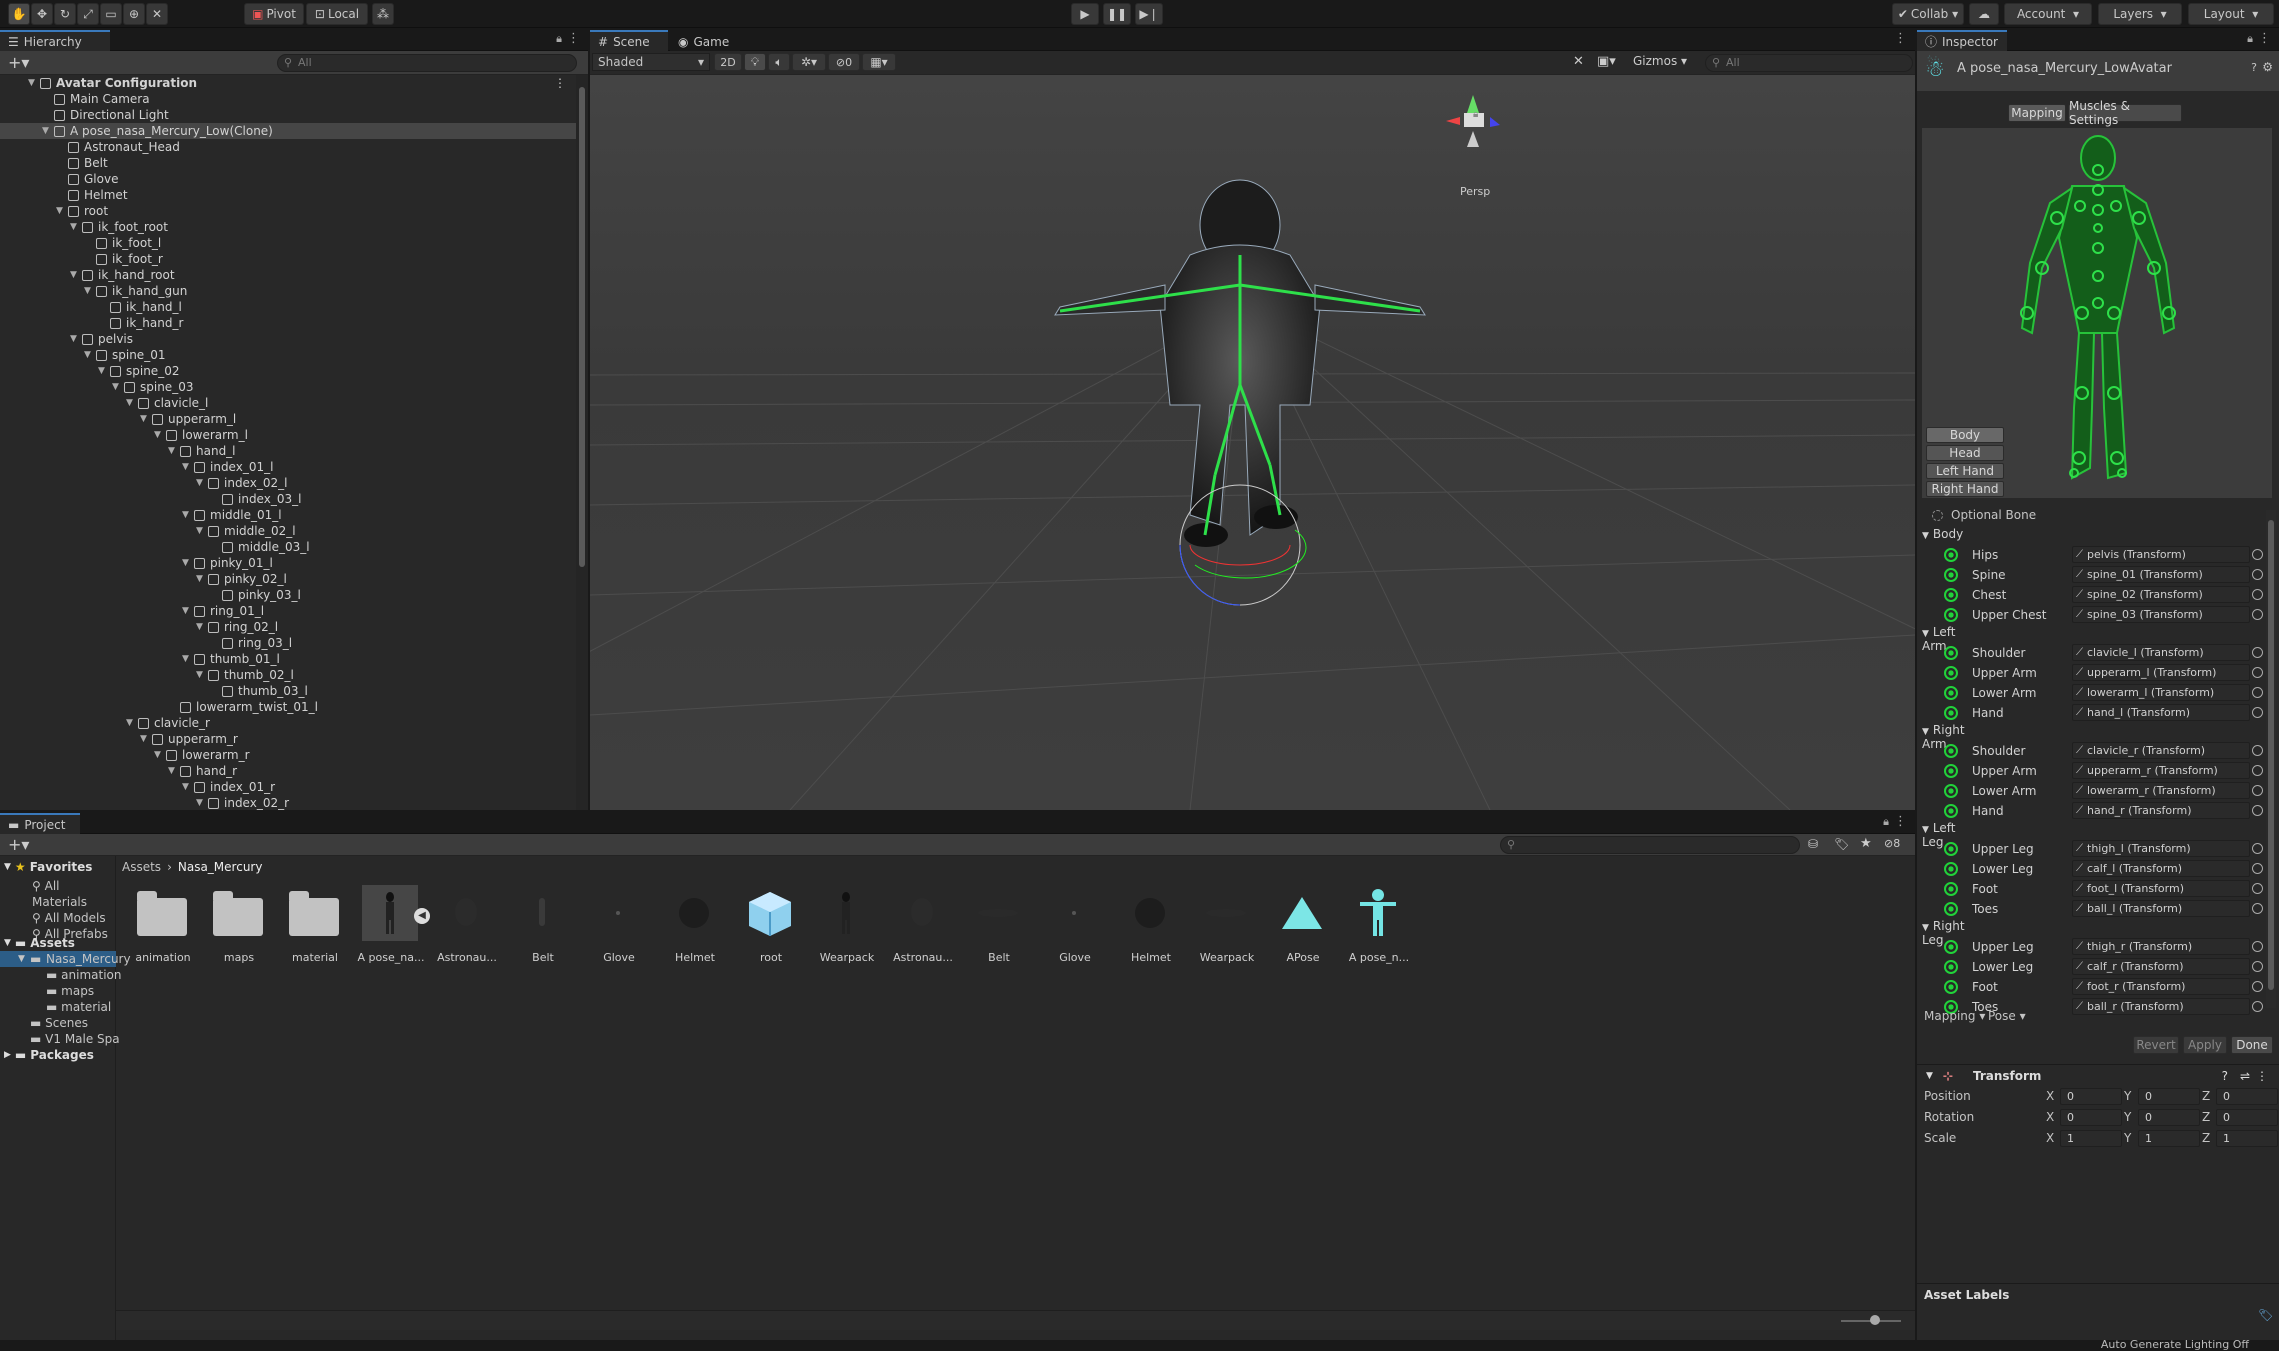 This screenshot has height=1351, width=2279. What do you see at coordinates (2247, 1138) in the screenshot?
I see `transform-z-field: 1` at bounding box center [2247, 1138].